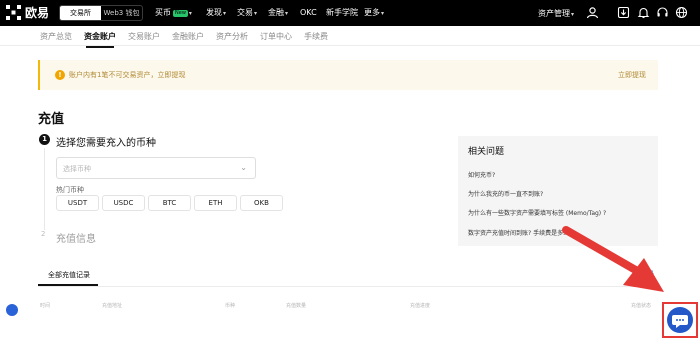  Describe the element at coordinates (232, 36) in the screenshot. I see `tab-asset-analysis: 资产分析` at that location.